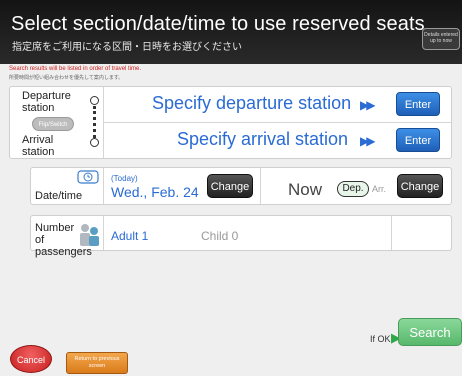 The image size is (462, 376). Describe the element at coordinates (97, 363) in the screenshot. I see `return-button: Return to previous screen` at that location.